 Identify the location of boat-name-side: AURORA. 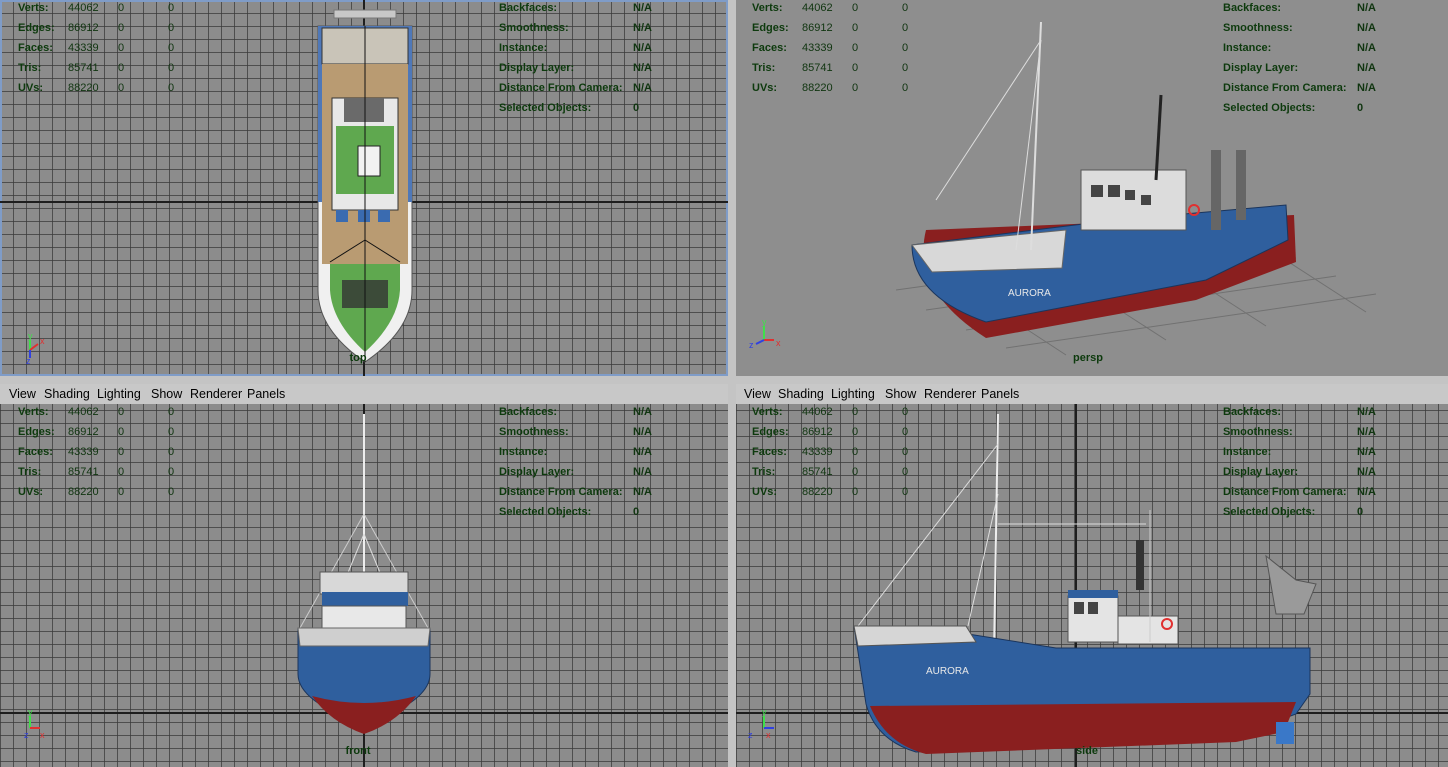
(947, 671).